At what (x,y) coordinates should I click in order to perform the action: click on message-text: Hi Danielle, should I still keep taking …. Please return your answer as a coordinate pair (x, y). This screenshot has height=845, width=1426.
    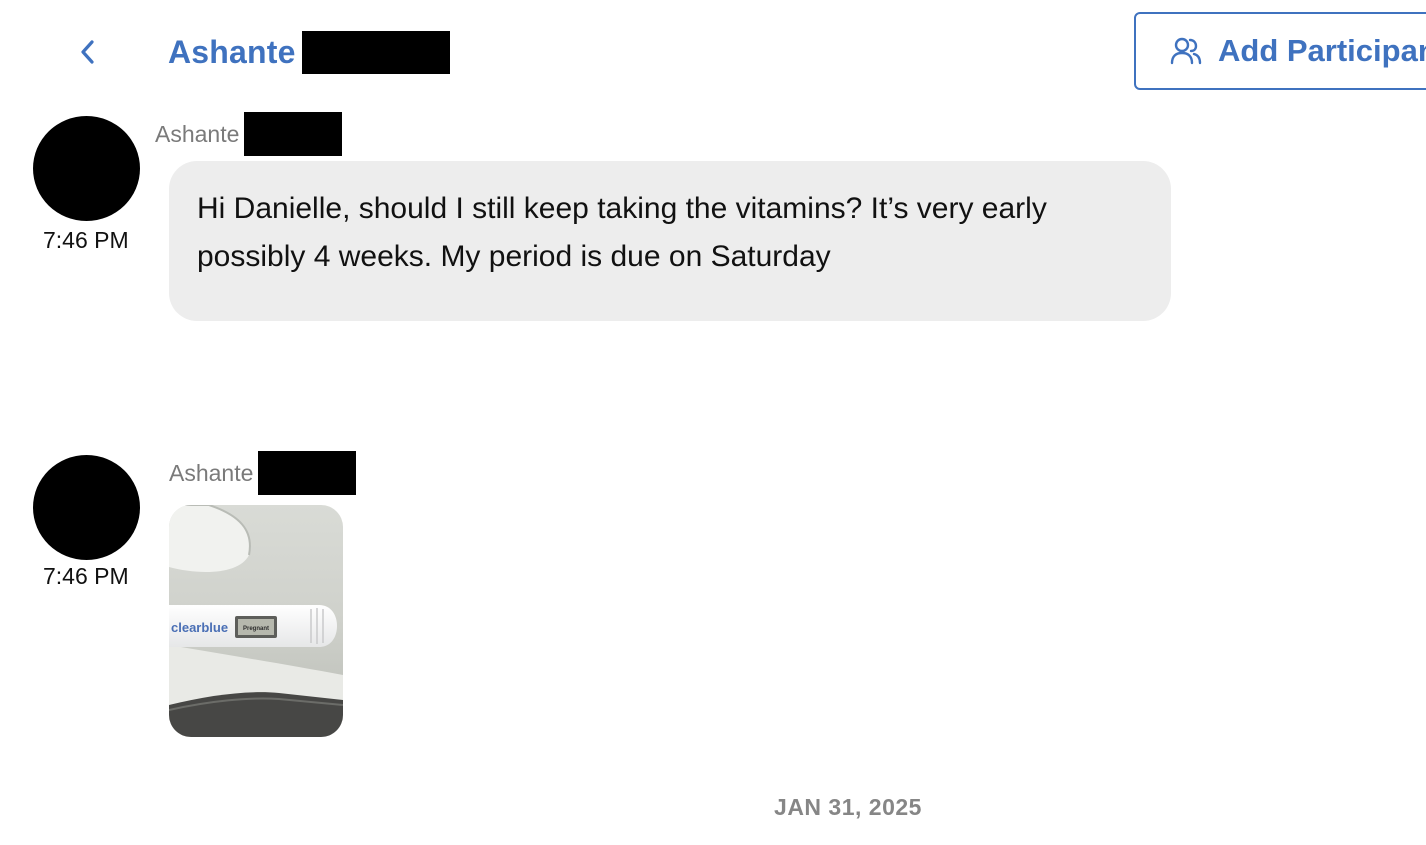
    Looking at the image, I should click on (622, 232).